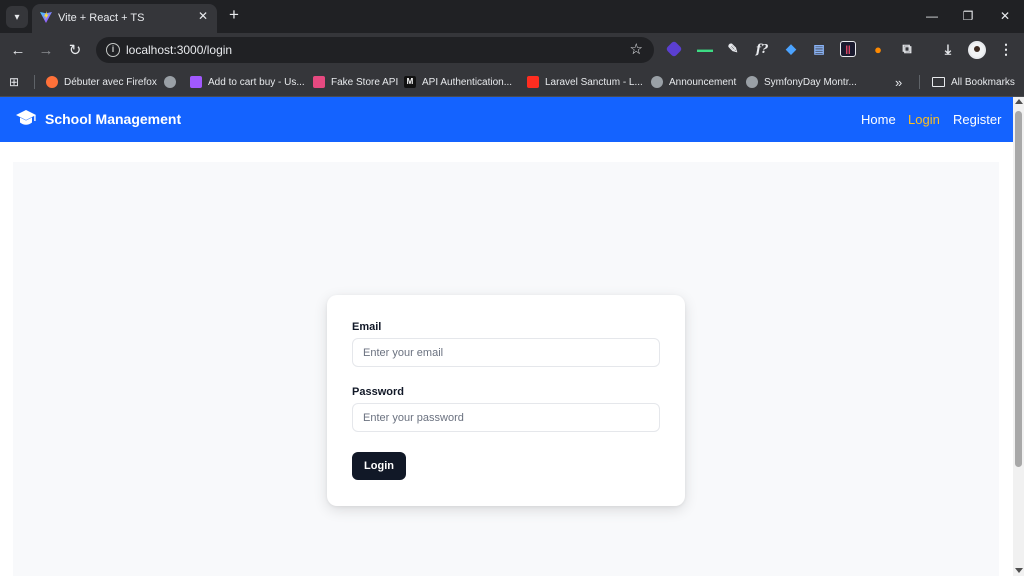 The image size is (1024, 576). I want to click on scroll-up-arrow-icon, so click(1019, 101).